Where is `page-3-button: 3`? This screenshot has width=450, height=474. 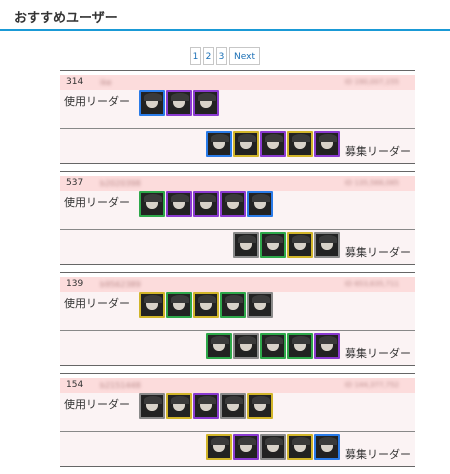 page-3-button: 3 is located at coordinates (222, 56).